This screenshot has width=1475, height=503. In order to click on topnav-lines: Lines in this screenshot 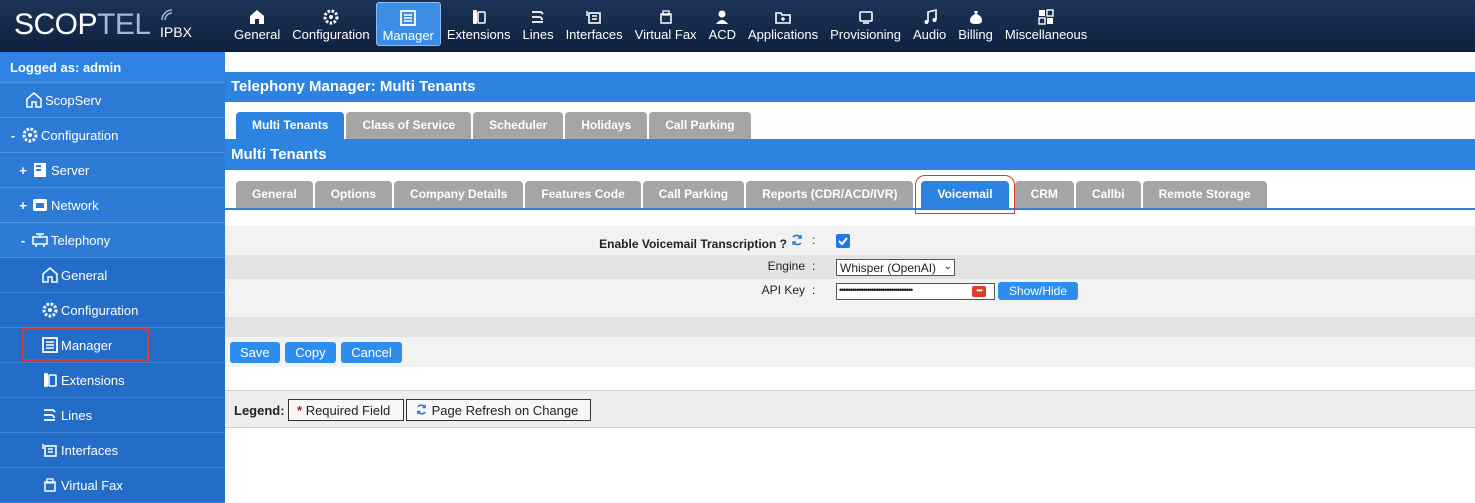, I will do `click(537, 24)`.